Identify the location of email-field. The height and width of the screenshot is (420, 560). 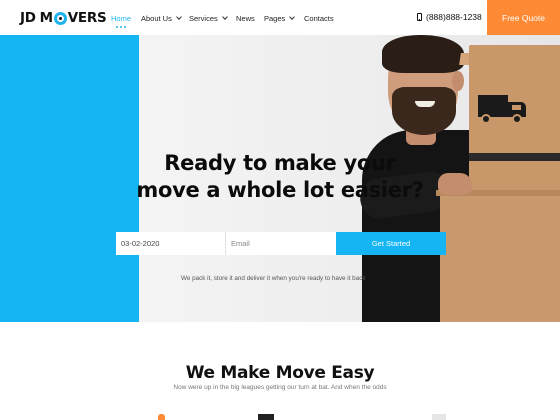
(281, 243).